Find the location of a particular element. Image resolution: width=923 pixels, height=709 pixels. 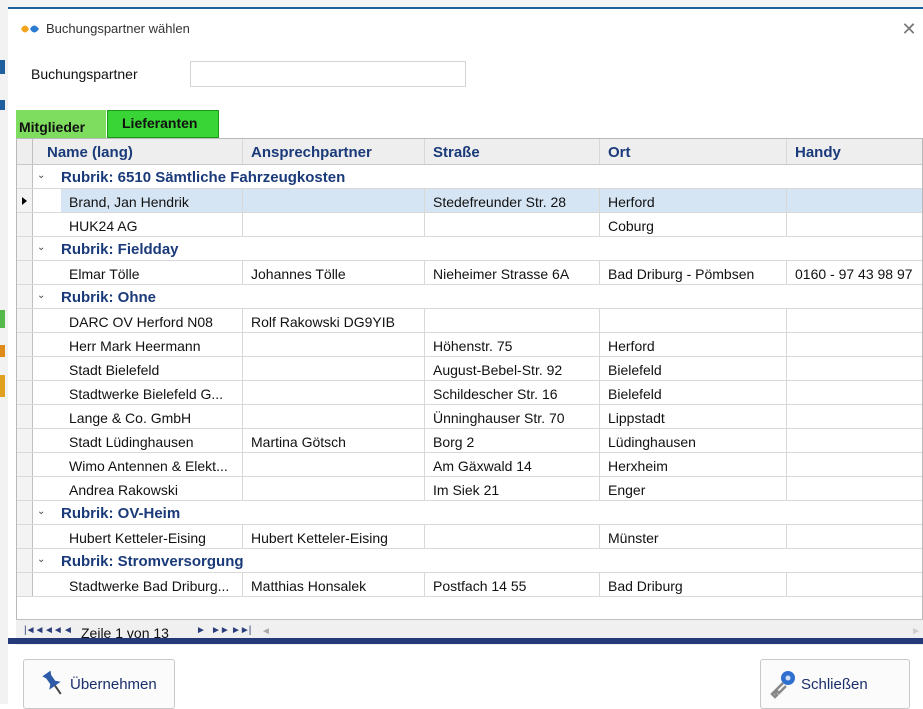

cell-contact: Hubert Ketteler-Eising is located at coordinates (334, 536).